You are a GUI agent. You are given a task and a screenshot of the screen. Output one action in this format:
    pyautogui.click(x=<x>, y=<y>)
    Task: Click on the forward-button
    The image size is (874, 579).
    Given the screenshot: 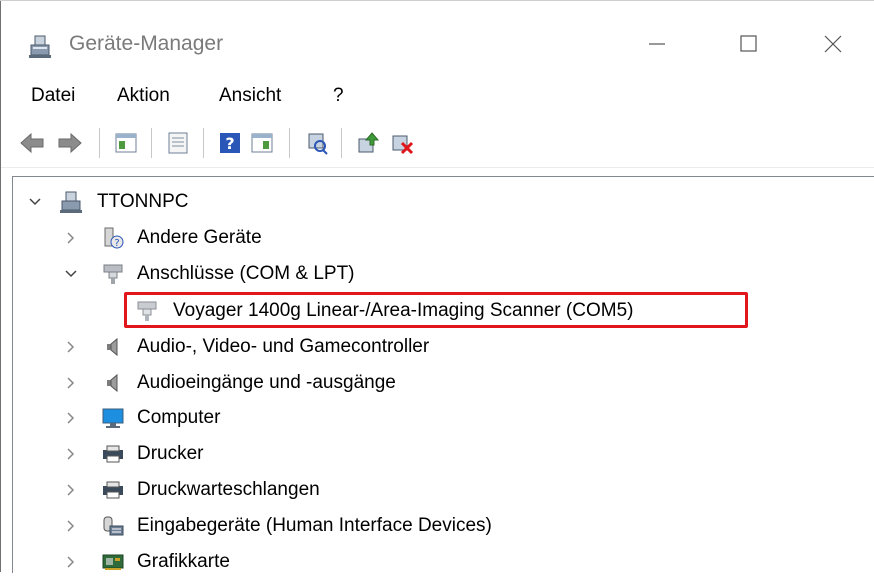 What is the action you would take?
    pyautogui.click(x=70, y=143)
    